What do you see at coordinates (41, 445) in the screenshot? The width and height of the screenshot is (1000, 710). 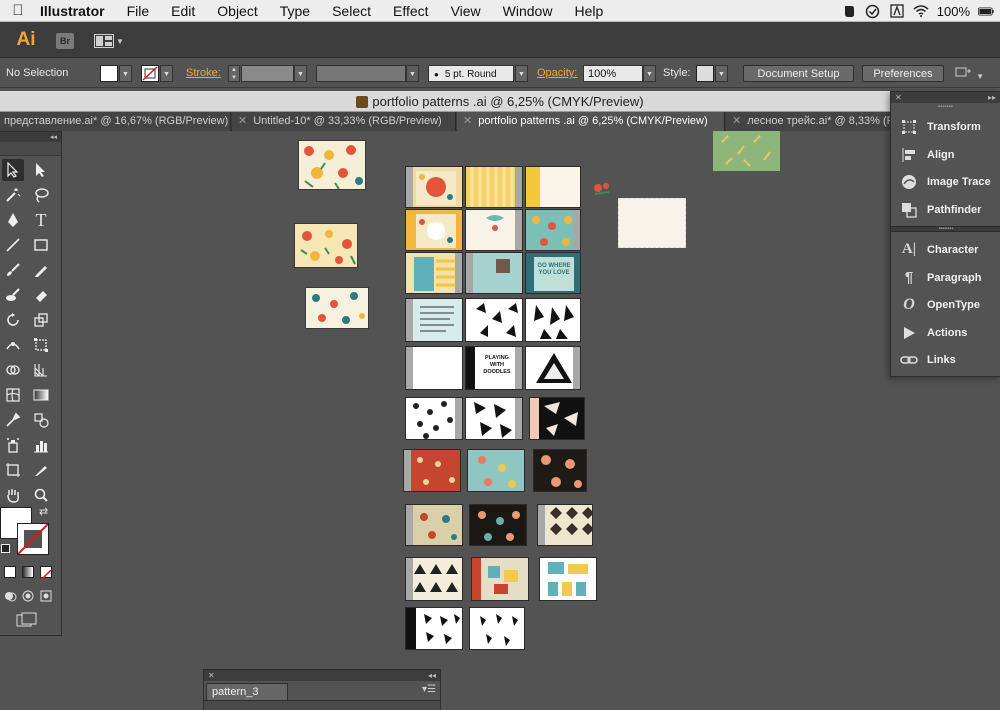 I see `column-graph-tool` at bounding box center [41, 445].